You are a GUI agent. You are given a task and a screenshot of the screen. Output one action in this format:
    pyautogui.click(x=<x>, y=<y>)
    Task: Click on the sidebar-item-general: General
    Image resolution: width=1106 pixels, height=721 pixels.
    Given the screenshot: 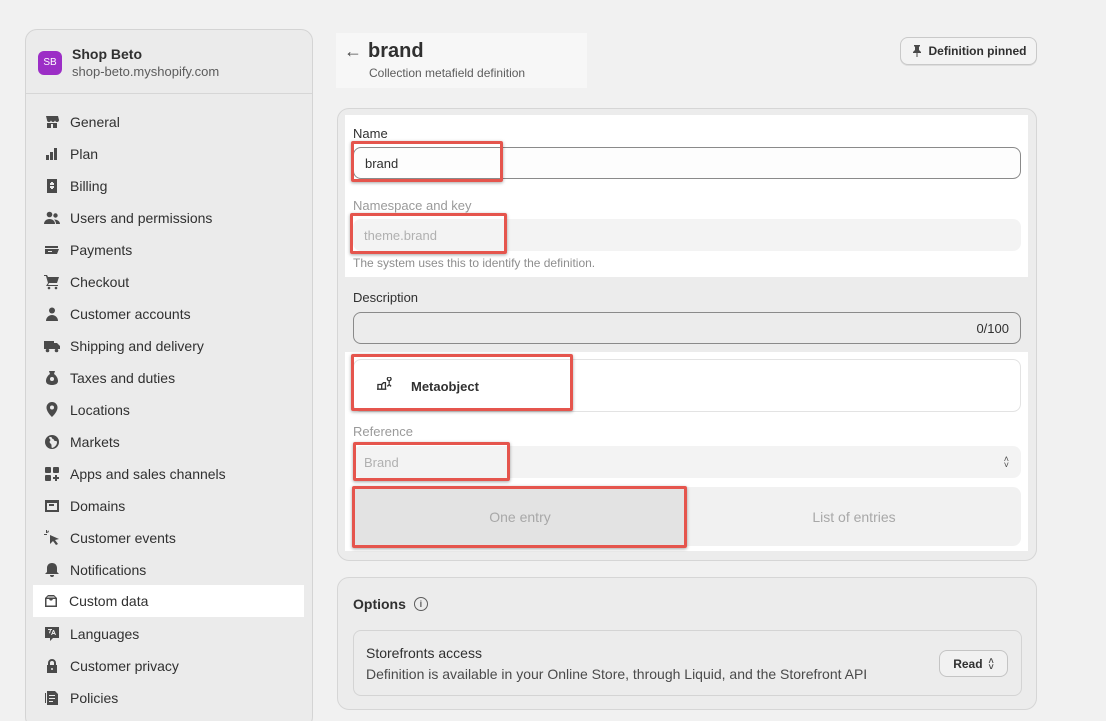 What is the action you would take?
    pyautogui.click(x=169, y=122)
    